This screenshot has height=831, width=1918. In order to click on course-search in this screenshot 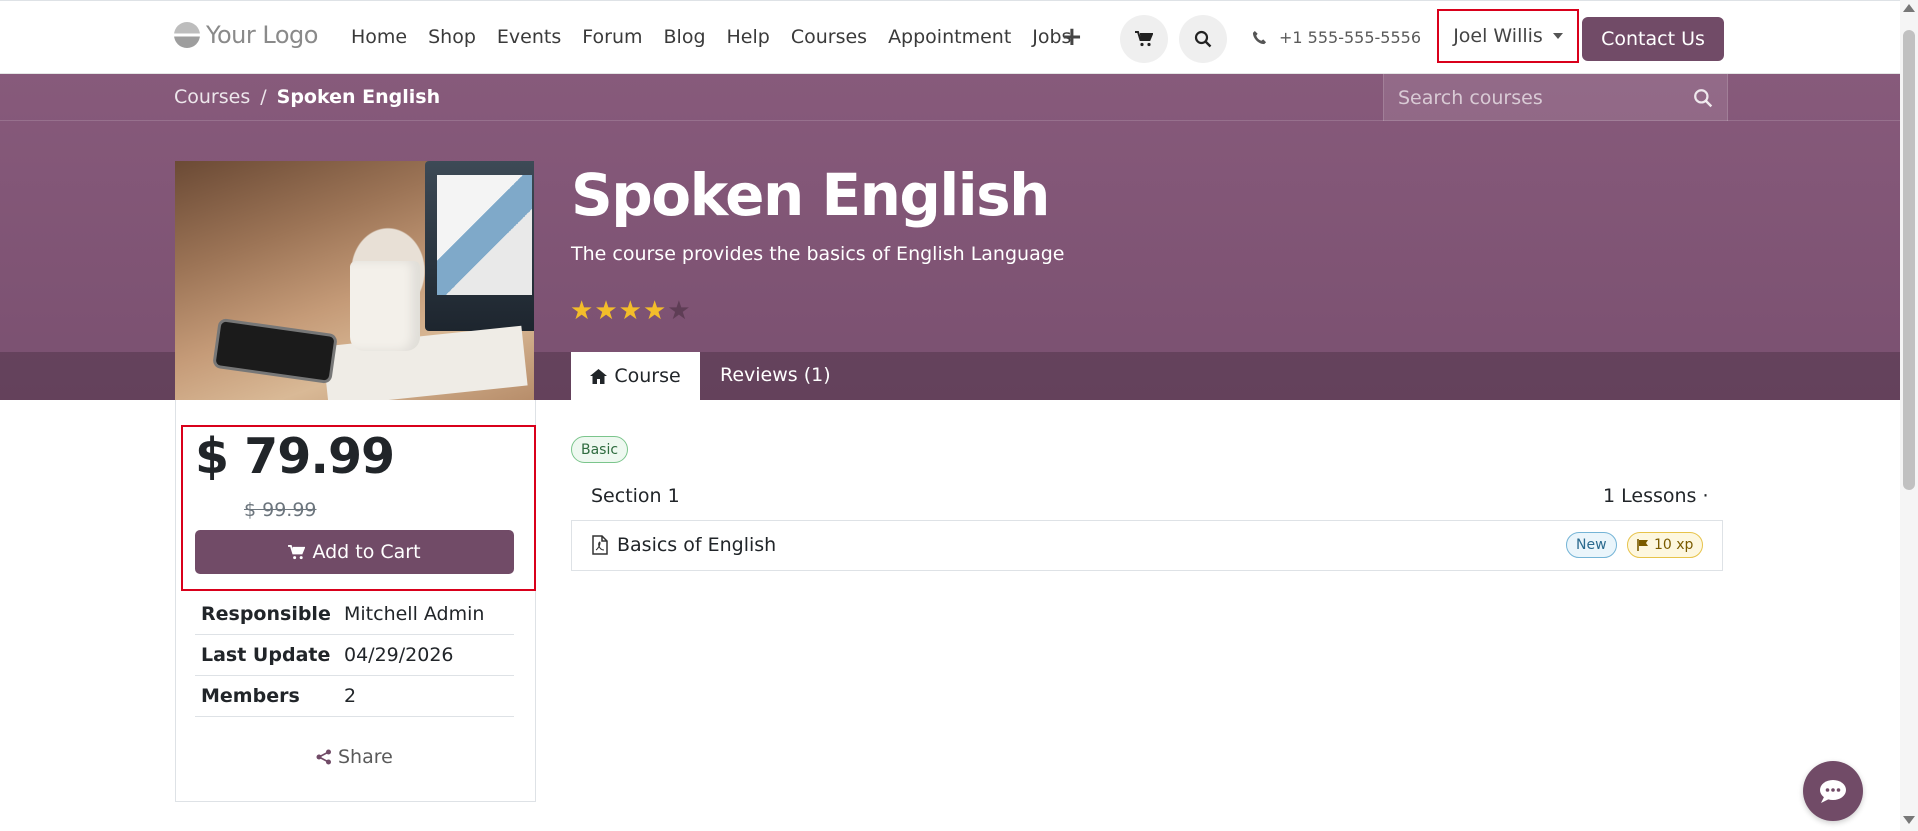, I will do `click(1555, 97)`.